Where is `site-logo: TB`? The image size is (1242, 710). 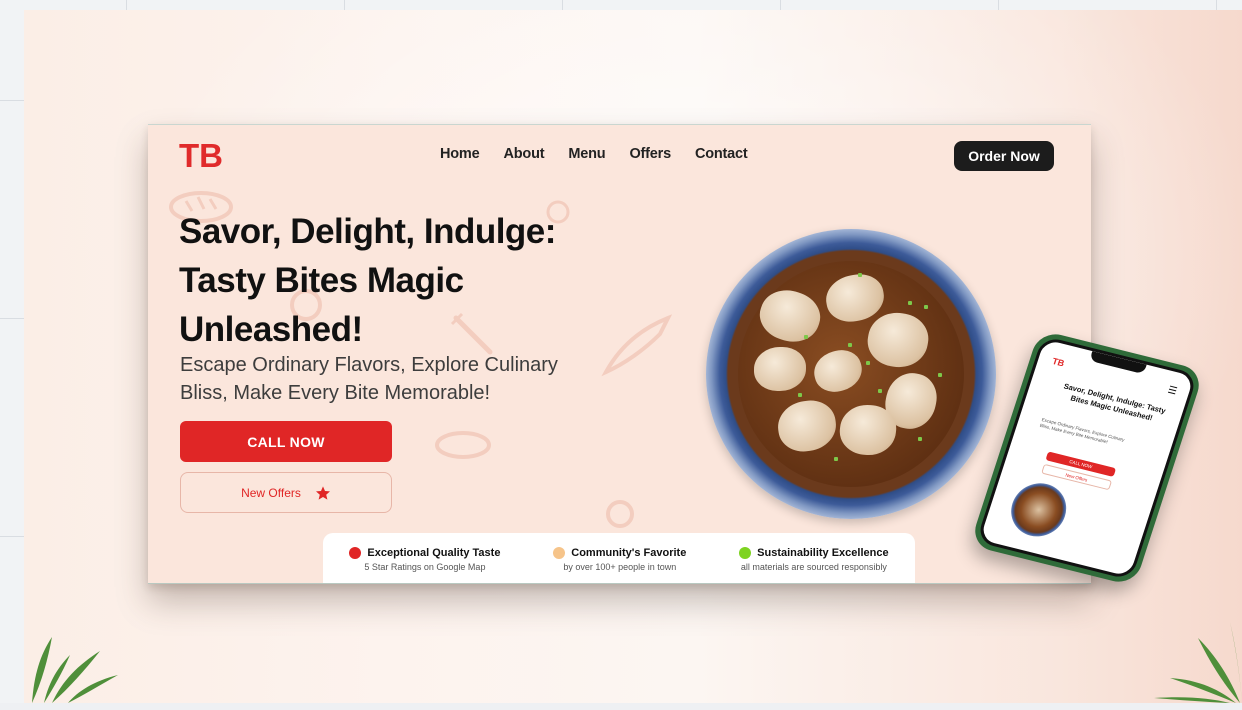
site-logo: TB is located at coordinates (201, 156).